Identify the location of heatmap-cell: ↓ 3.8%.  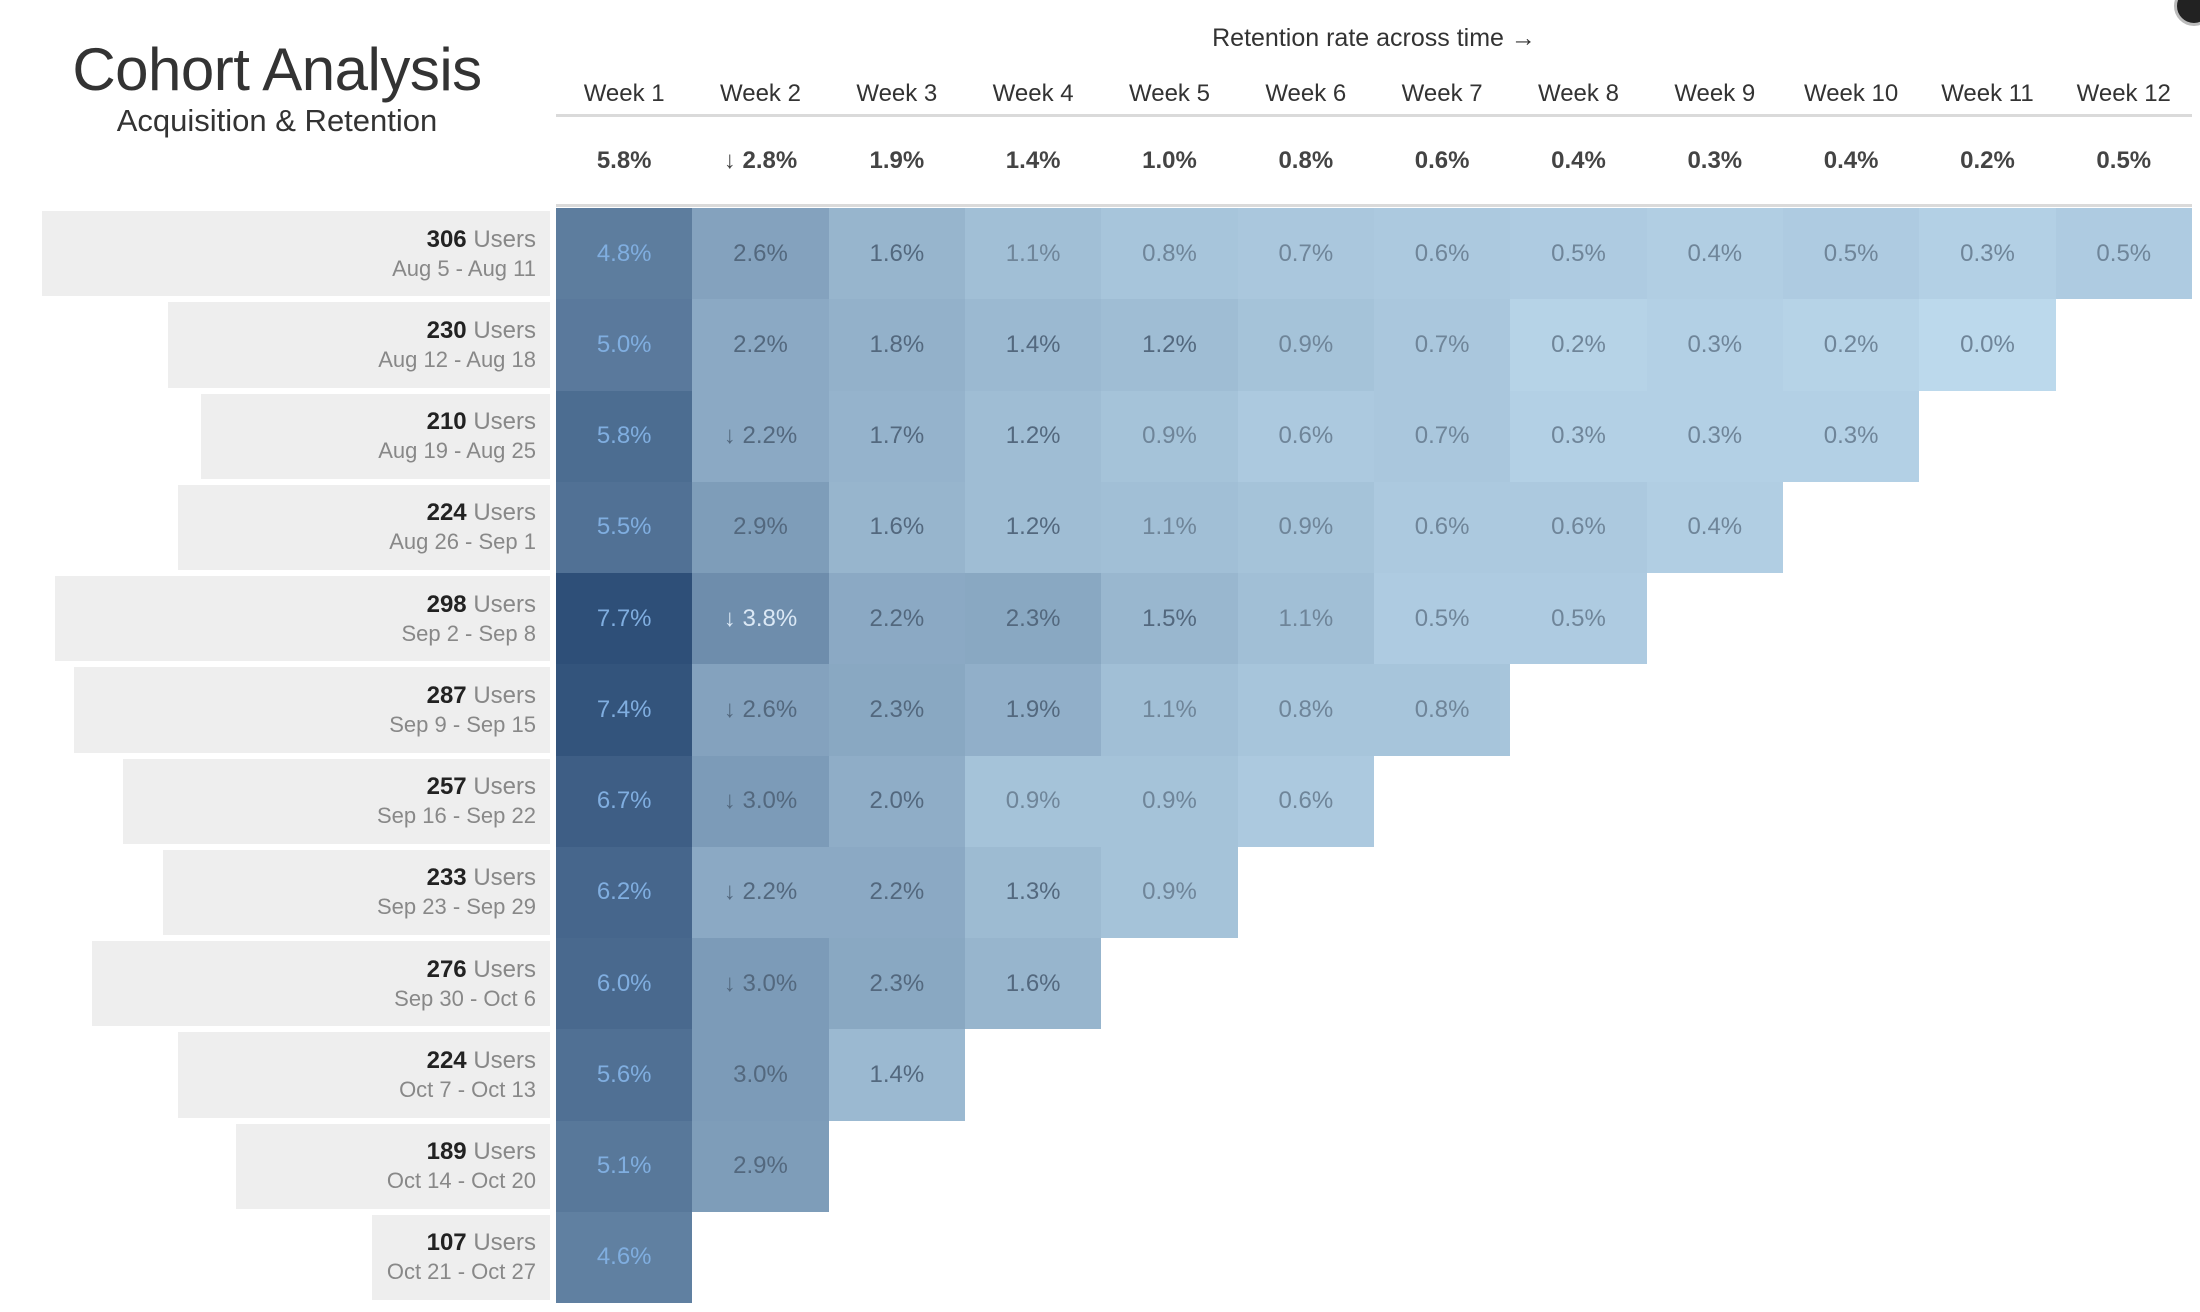
(760, 619).